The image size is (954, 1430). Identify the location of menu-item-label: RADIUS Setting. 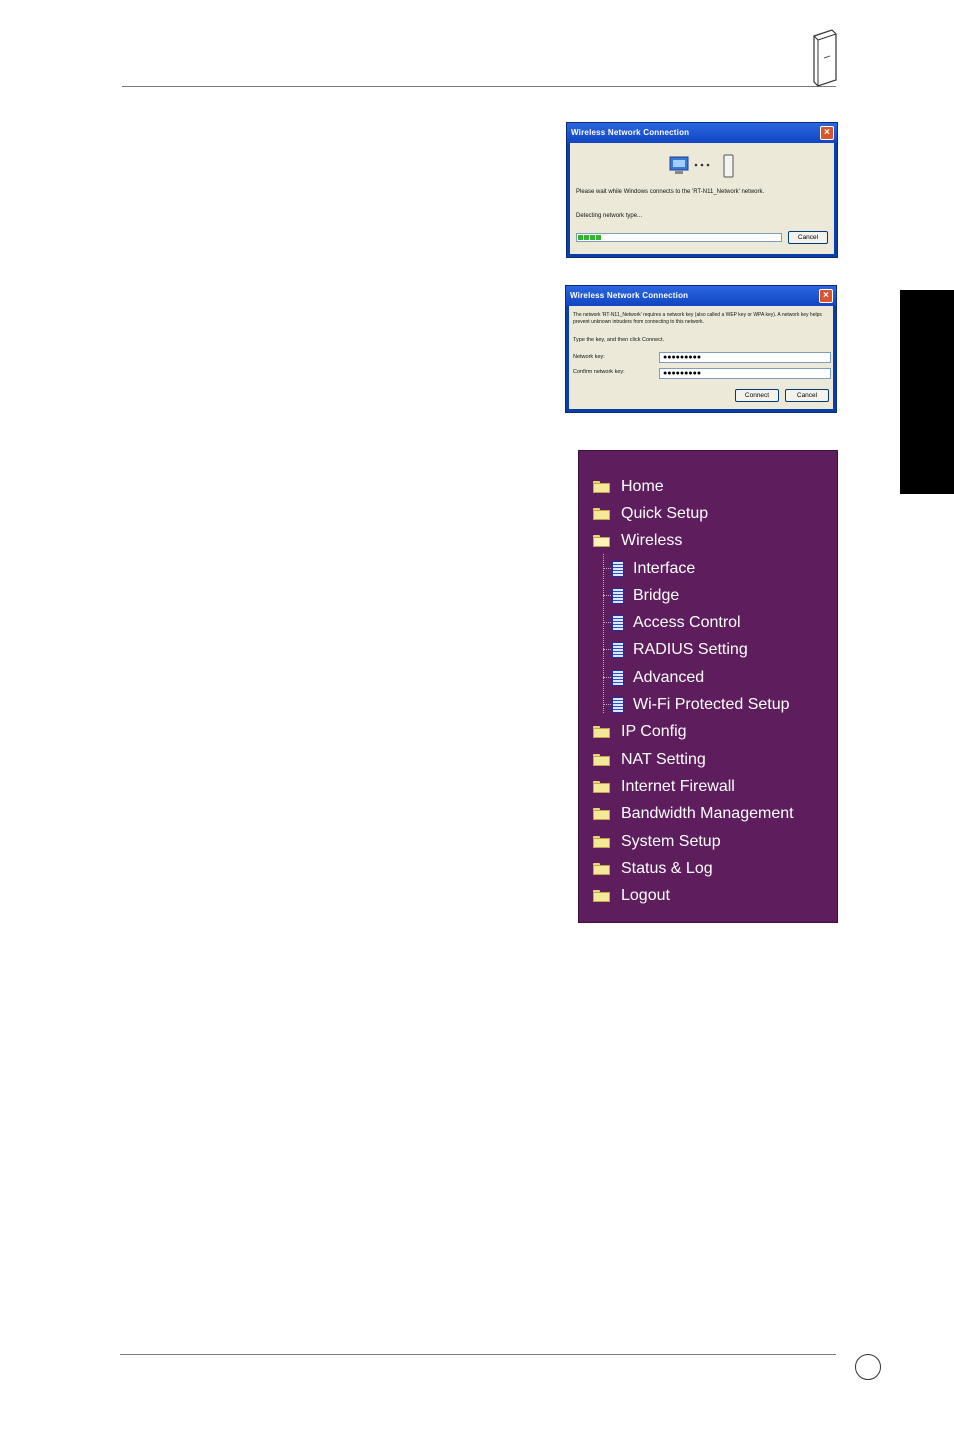
(690, 649).